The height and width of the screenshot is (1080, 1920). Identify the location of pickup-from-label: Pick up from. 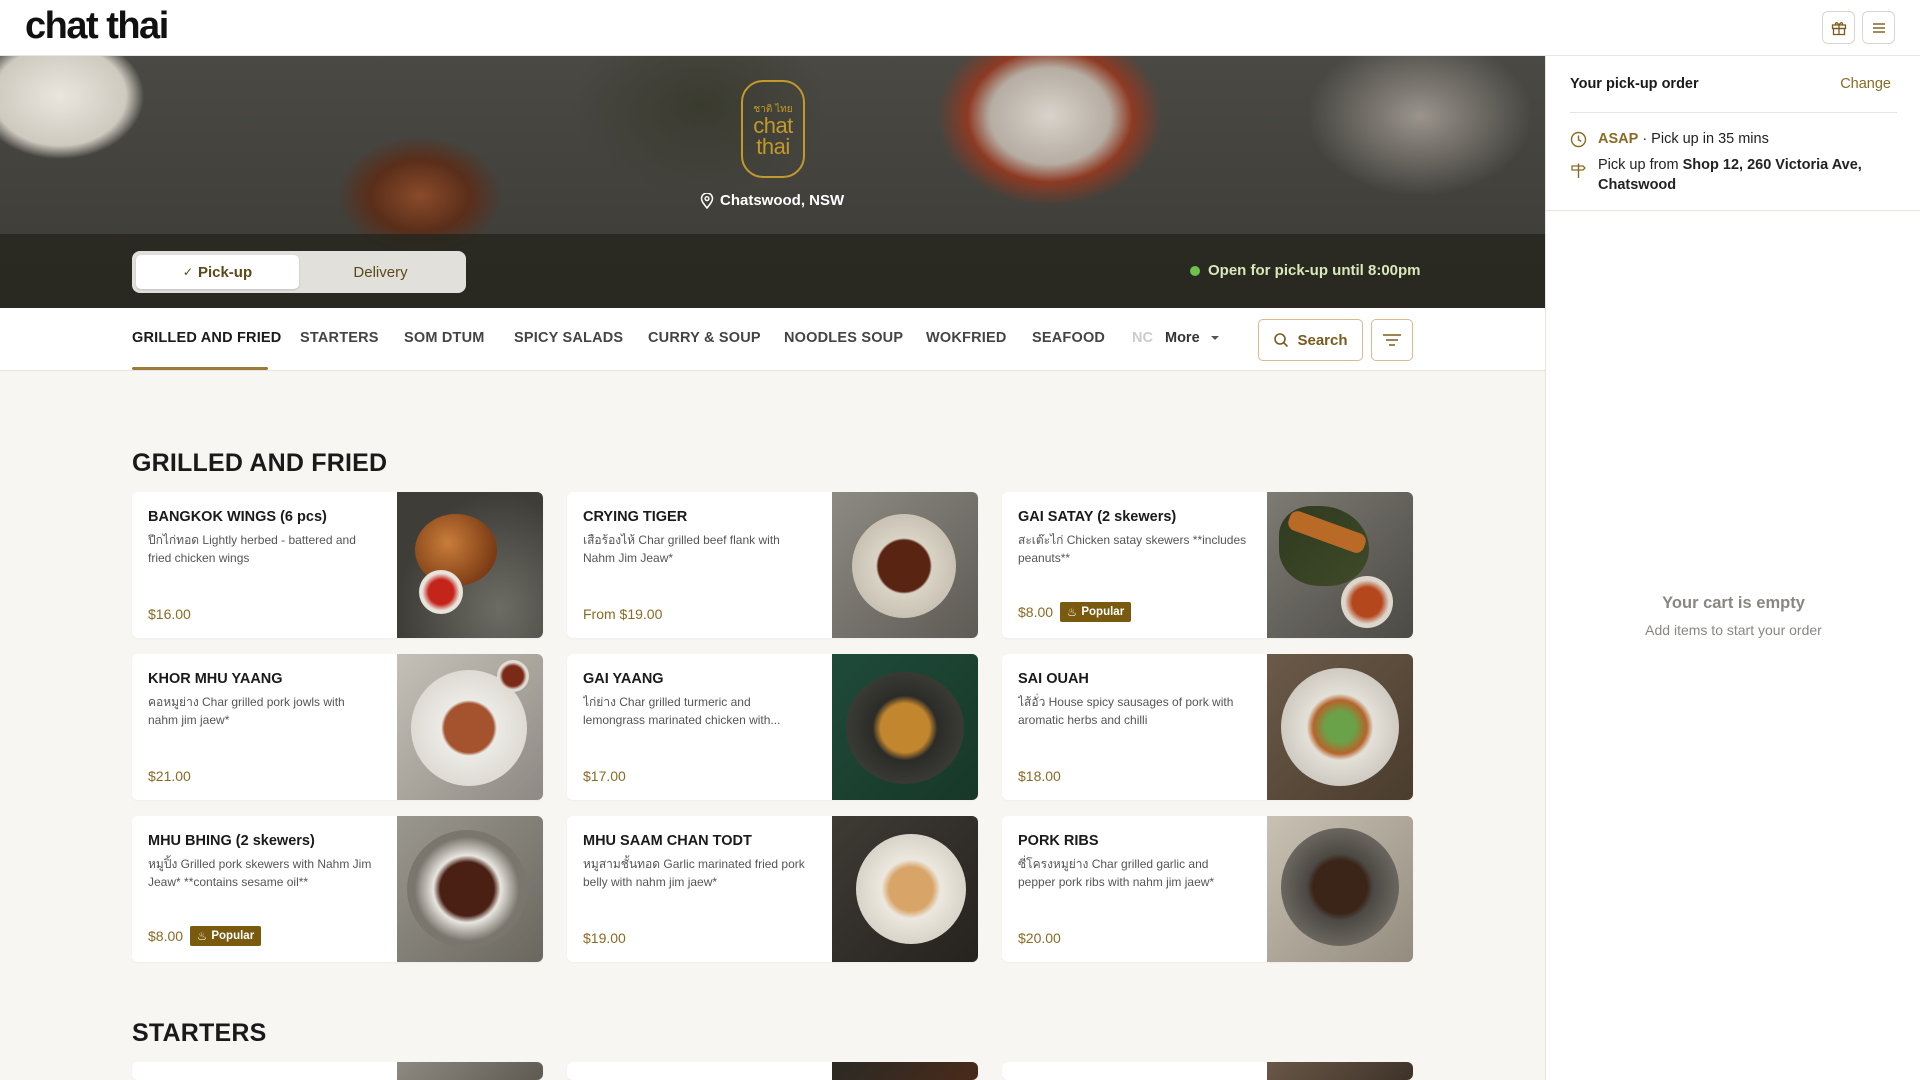
(1640, 165).